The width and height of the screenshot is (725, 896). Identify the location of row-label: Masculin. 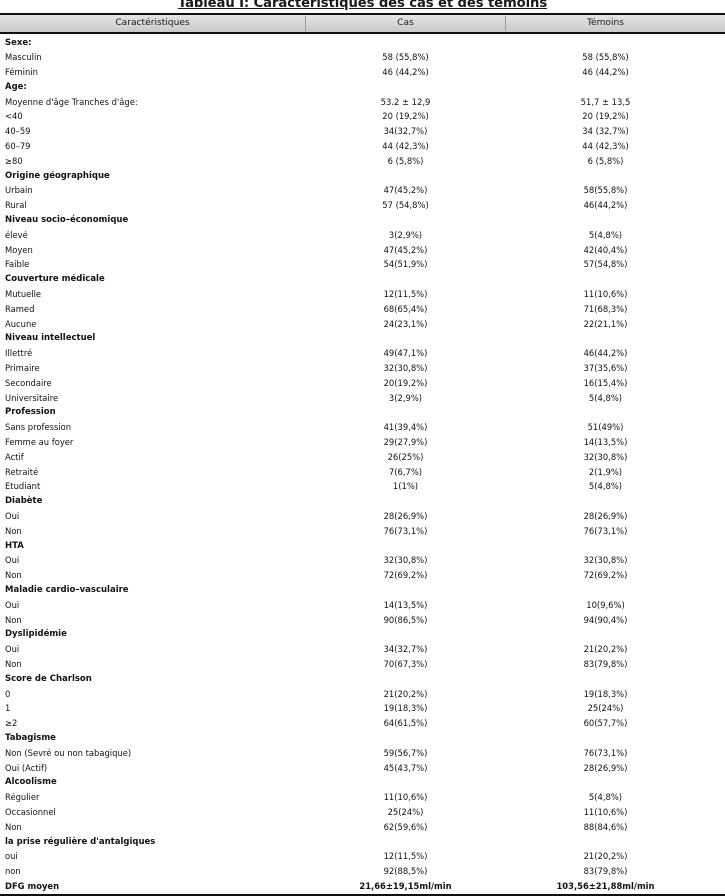
(23, 57).